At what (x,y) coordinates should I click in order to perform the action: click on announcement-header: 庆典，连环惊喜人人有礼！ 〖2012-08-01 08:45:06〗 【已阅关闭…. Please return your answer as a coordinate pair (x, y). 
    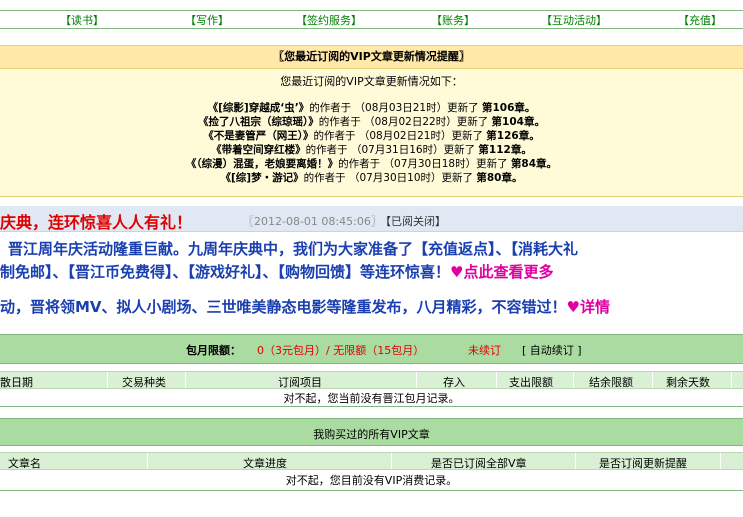
    Looking at the image, I should click on (371, 219).